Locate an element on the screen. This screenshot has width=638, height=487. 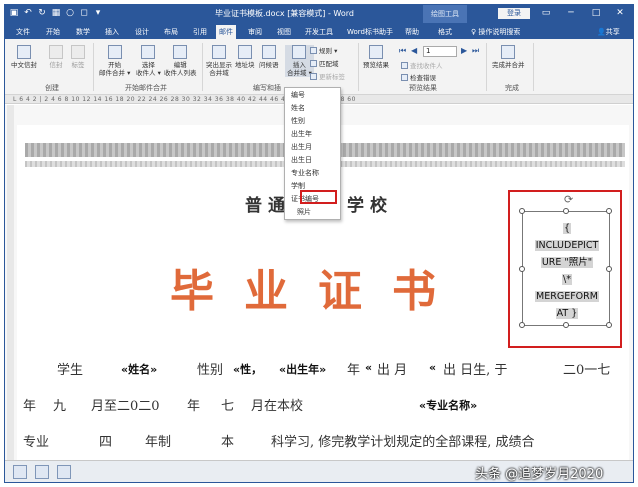
chinese-envelope-button: 中文信封 is located at coordinates (24, 57).